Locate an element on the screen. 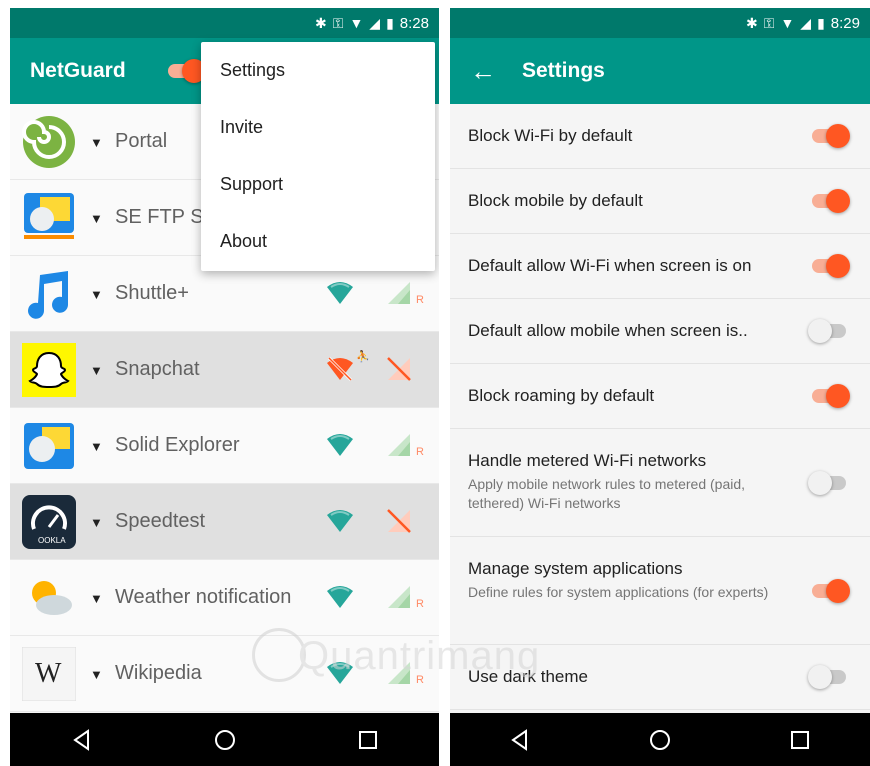 The width and height of the screenshot is (870, 766). wikipedia-glyph: W is located at coordinates (48, 673).